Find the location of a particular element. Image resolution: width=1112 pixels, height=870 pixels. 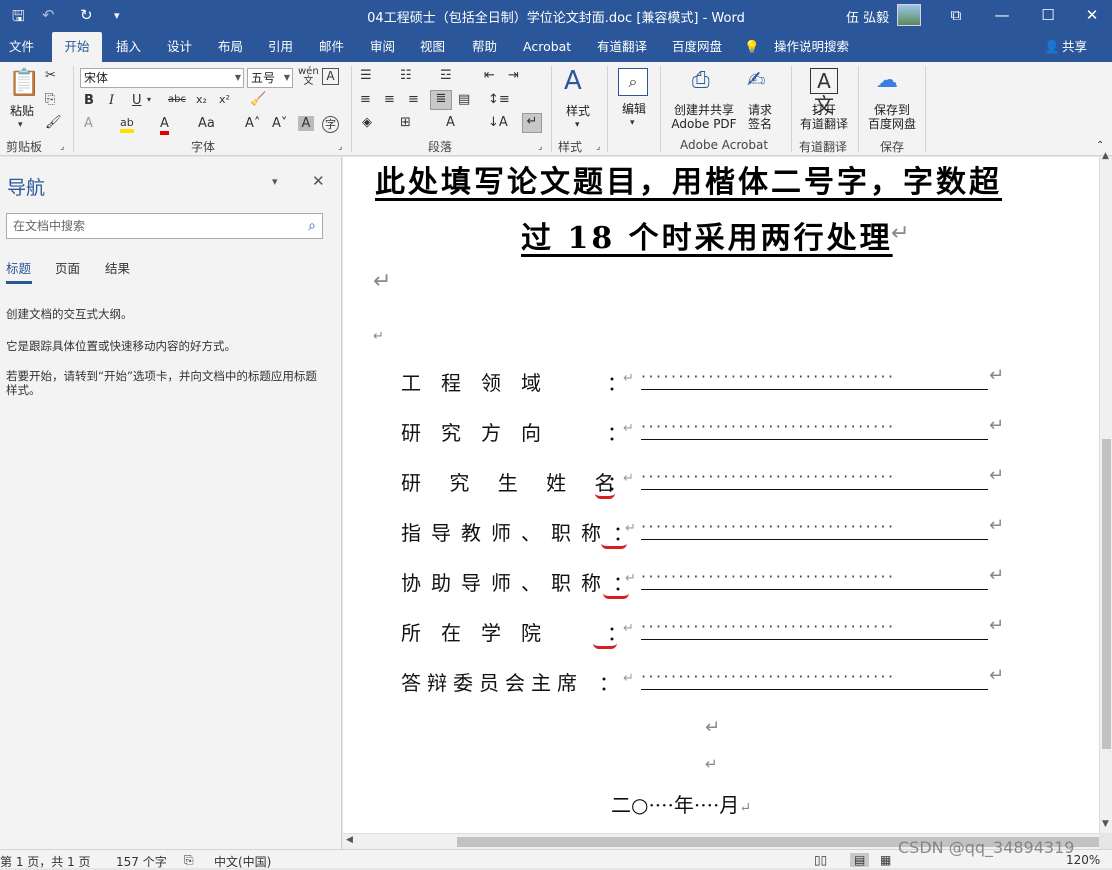

borders-icon: ⊞ is located at coordinates (405, 122).